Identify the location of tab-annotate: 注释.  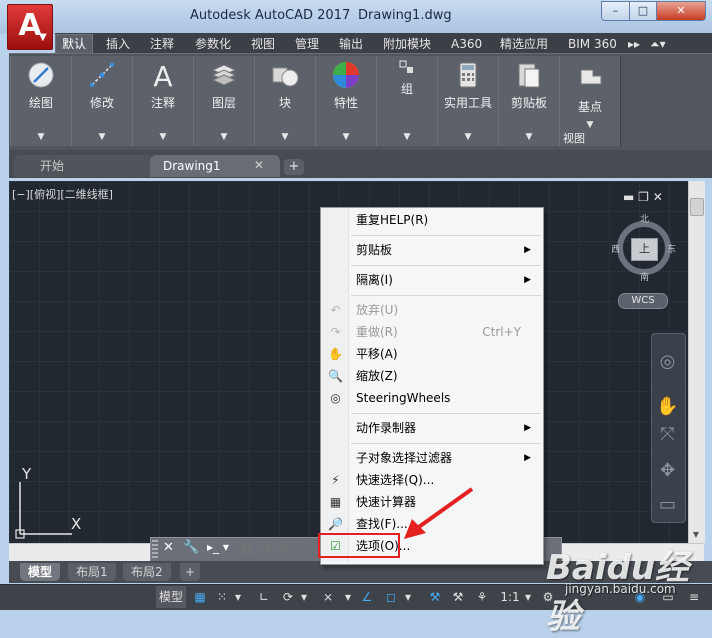
(162, 44).